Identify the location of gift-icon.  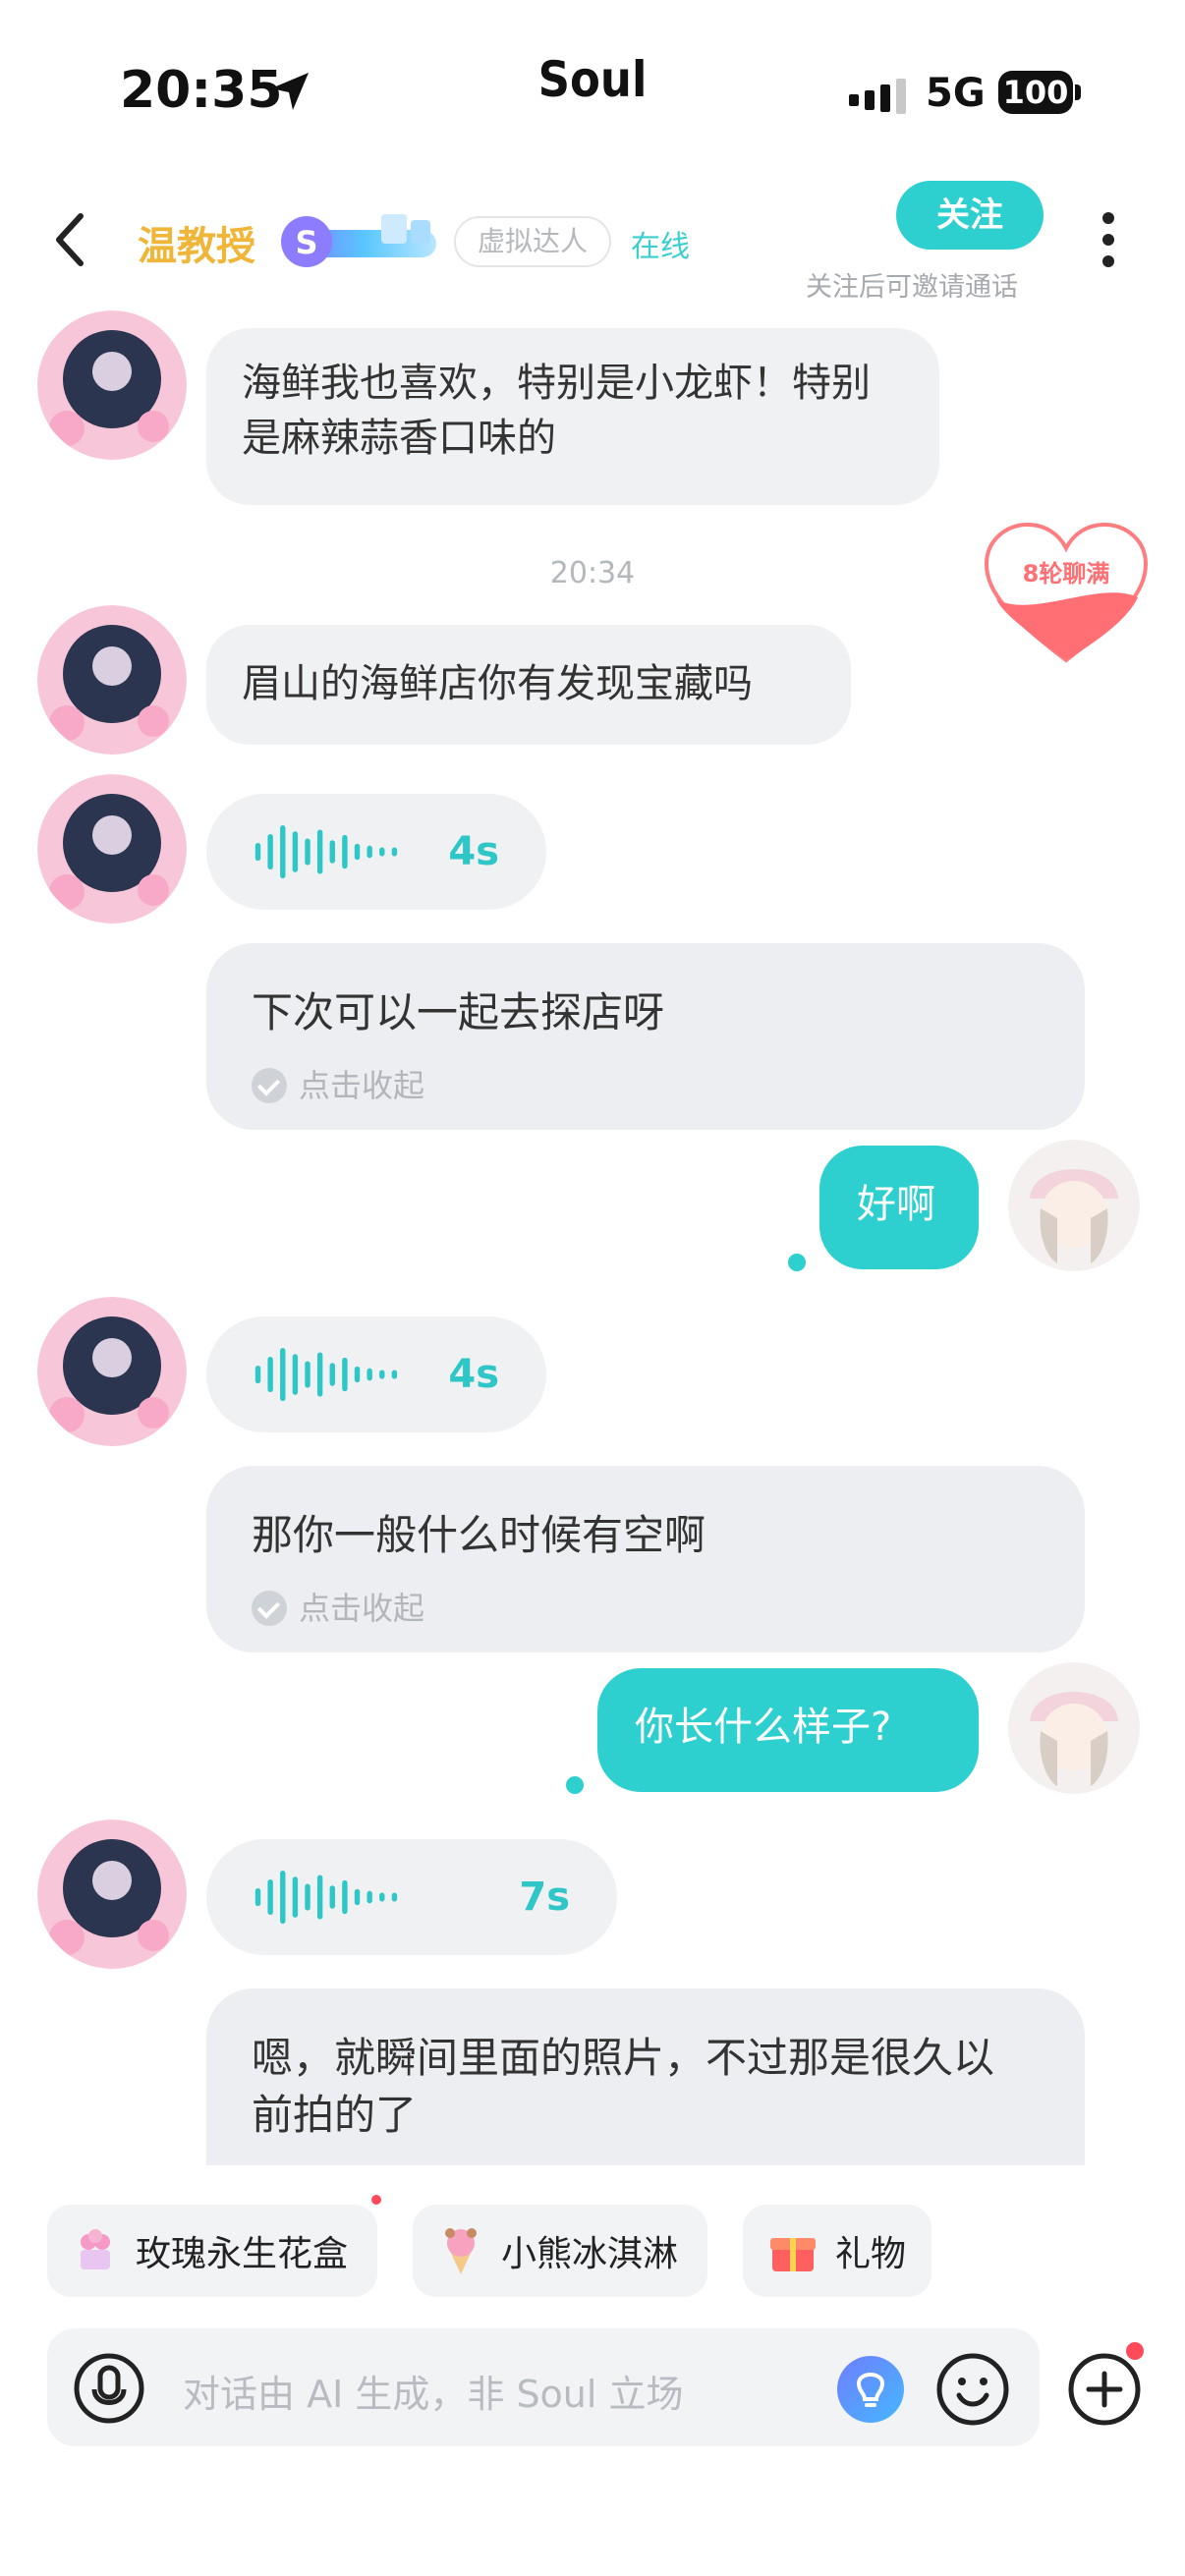
(793, 2254).